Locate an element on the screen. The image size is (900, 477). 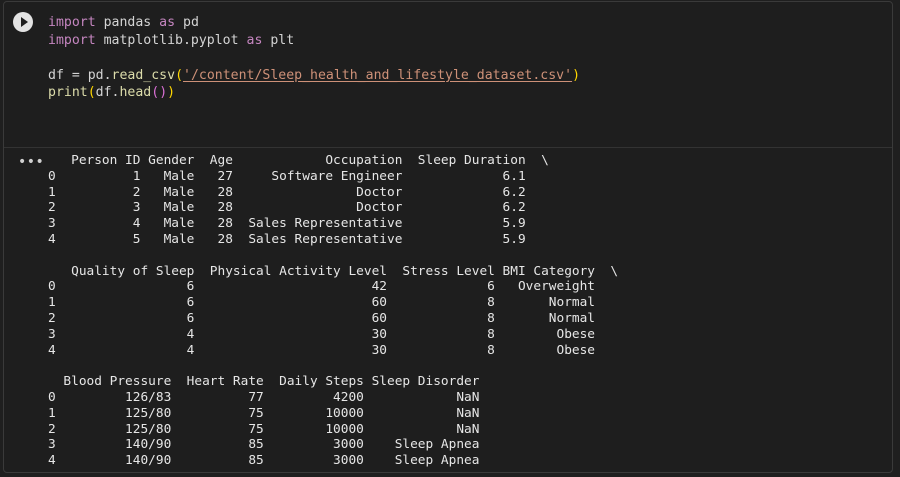
code-line: import matplotlib.pyplot as plt is located at coordinates (171, 40).